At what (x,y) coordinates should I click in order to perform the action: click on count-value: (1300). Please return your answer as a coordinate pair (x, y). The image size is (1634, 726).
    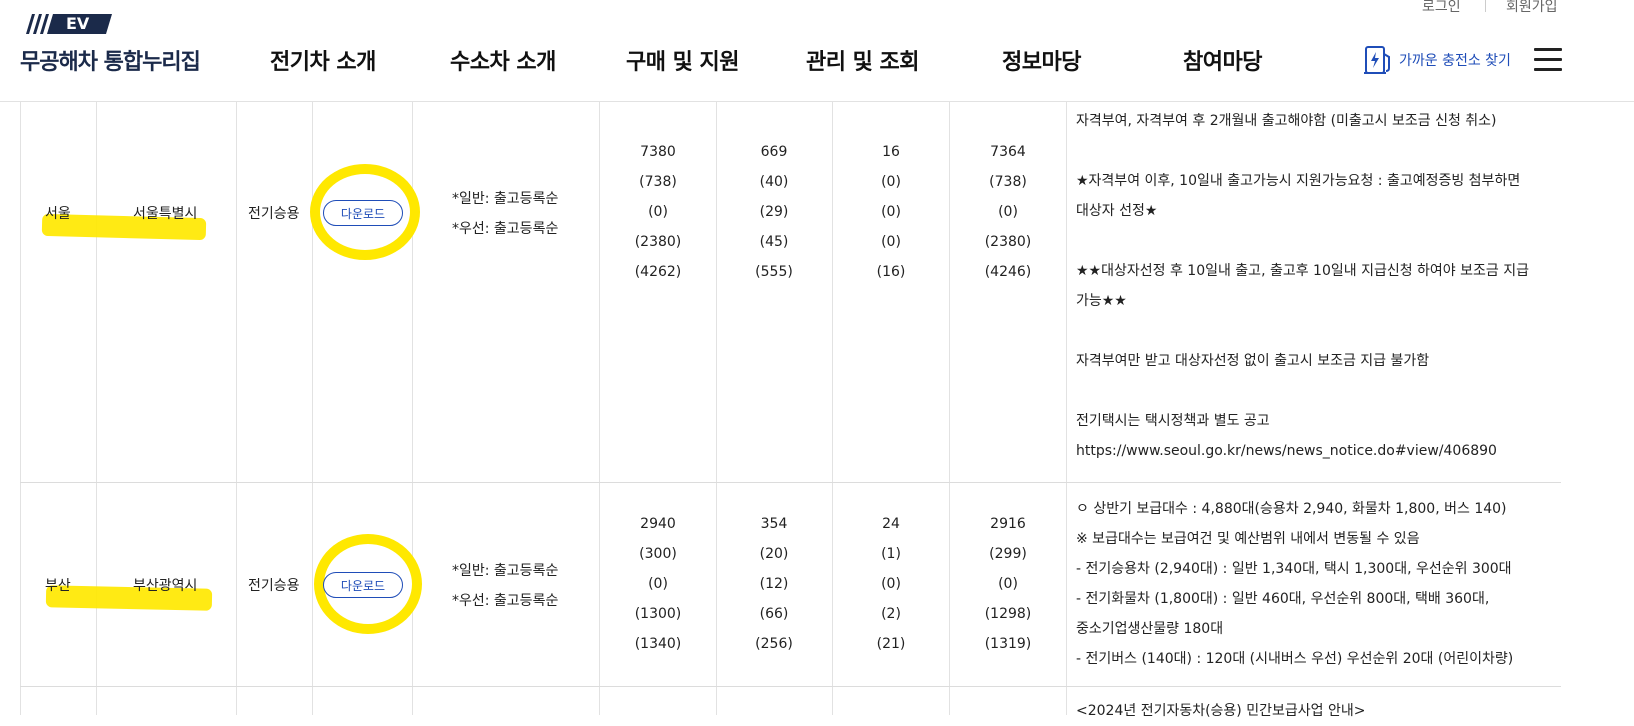
    Looking at the image, I should click on (658, 614).